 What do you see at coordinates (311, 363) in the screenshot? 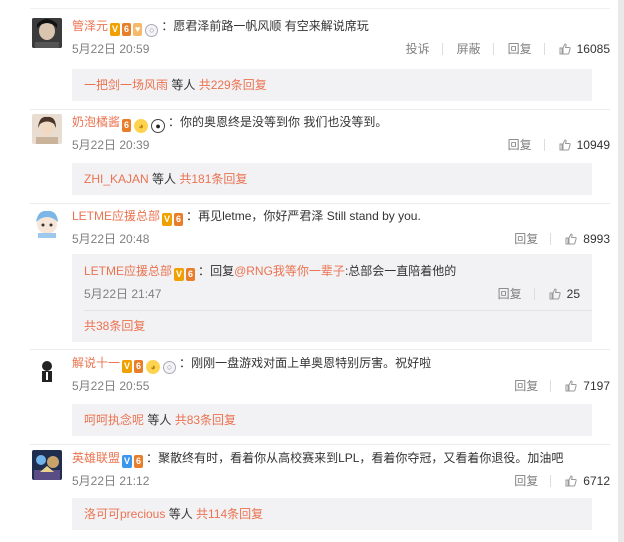
I see `comment-text: 刚刚一盘游戏对面上单奥恩特别厉害。祝好啦` at bounding box center [311, 363].